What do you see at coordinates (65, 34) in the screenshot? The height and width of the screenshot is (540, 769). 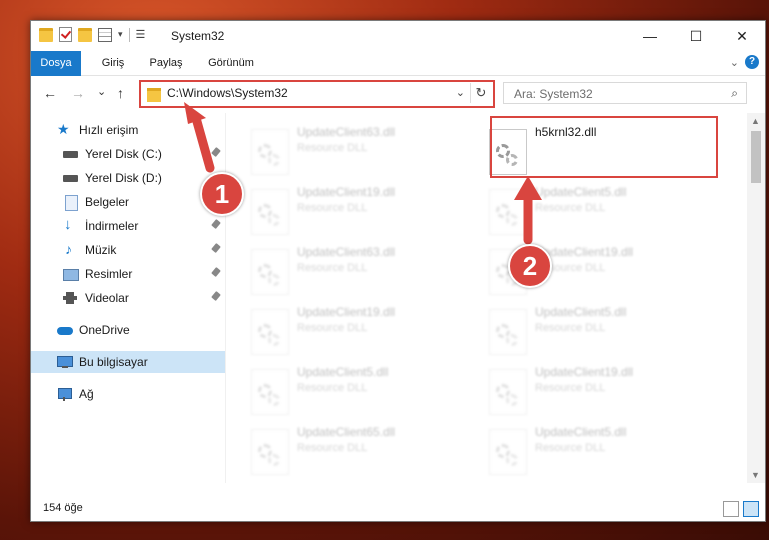 I see `properties-check-icon` at bounding box center [65, 34].